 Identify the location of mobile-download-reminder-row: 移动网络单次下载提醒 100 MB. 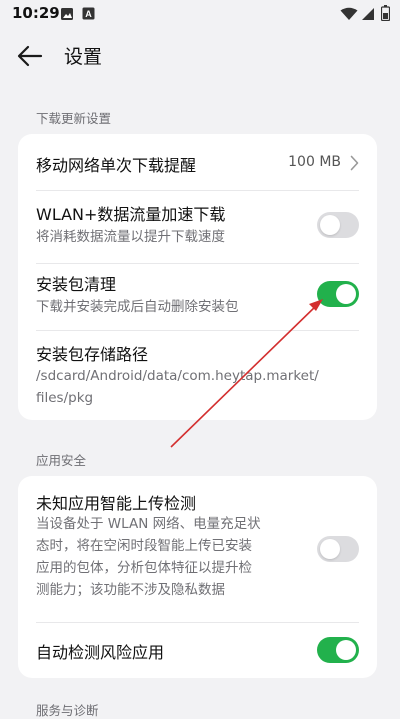
(197, 162).